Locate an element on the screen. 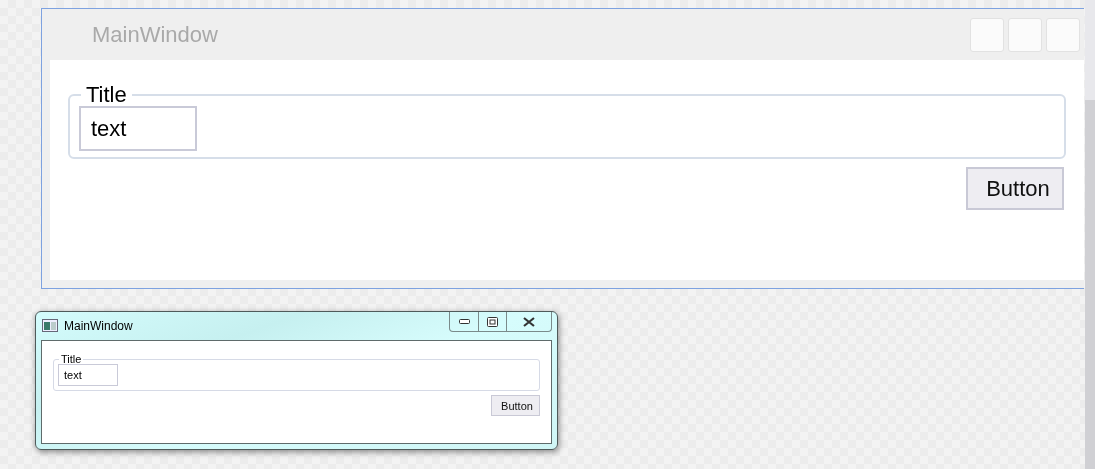 The height and width of the screenshot is (469, 1095). minimize-icon is located at coordinates (464, 321).